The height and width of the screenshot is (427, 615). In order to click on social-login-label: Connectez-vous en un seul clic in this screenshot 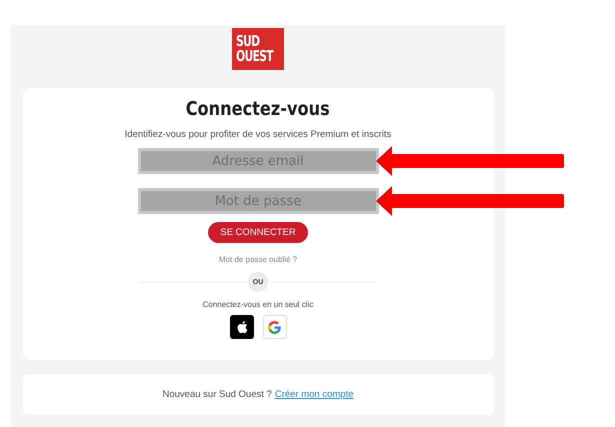, I will do `click(258, 304)`.